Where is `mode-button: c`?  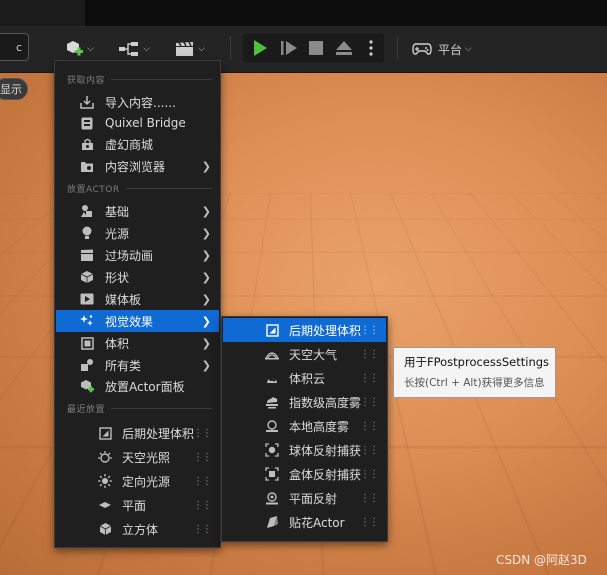 mode-button: c is located at coordinates (14, 47).